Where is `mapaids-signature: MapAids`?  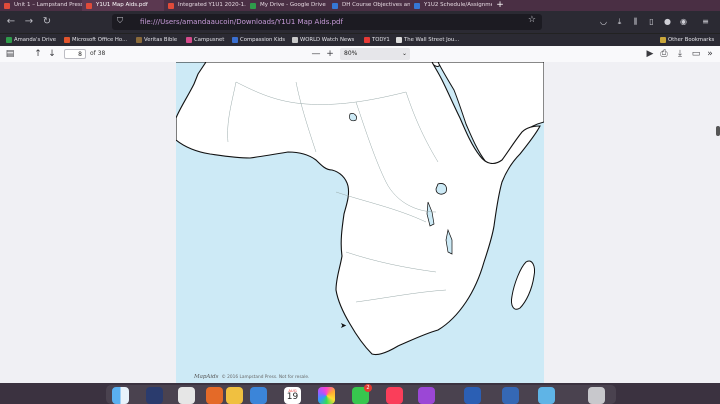 mapaids-signature: MapAids is located at coordinates (206, 377).